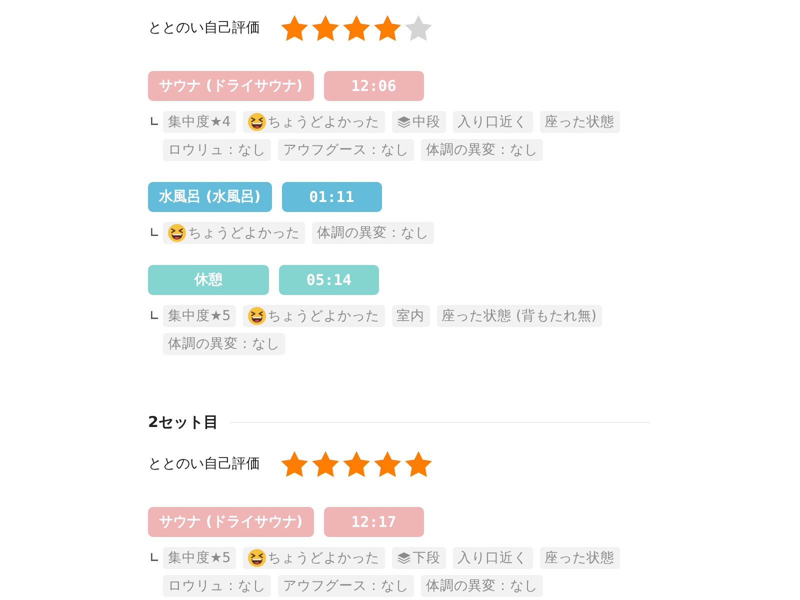  I want to click on tag: 室内, so click(411, 316).